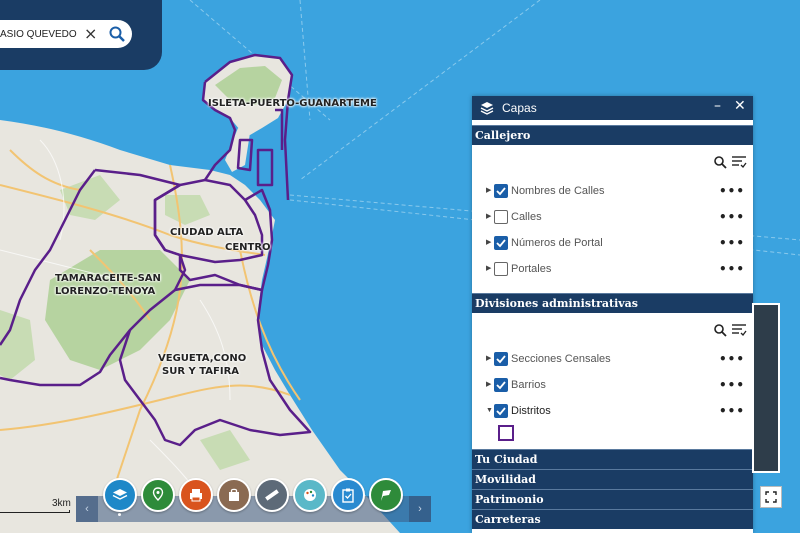  What do you see at coordinates (740, 106) in the screenshot?
I see `close-icon: ✕` at bounding box center [740, 106].